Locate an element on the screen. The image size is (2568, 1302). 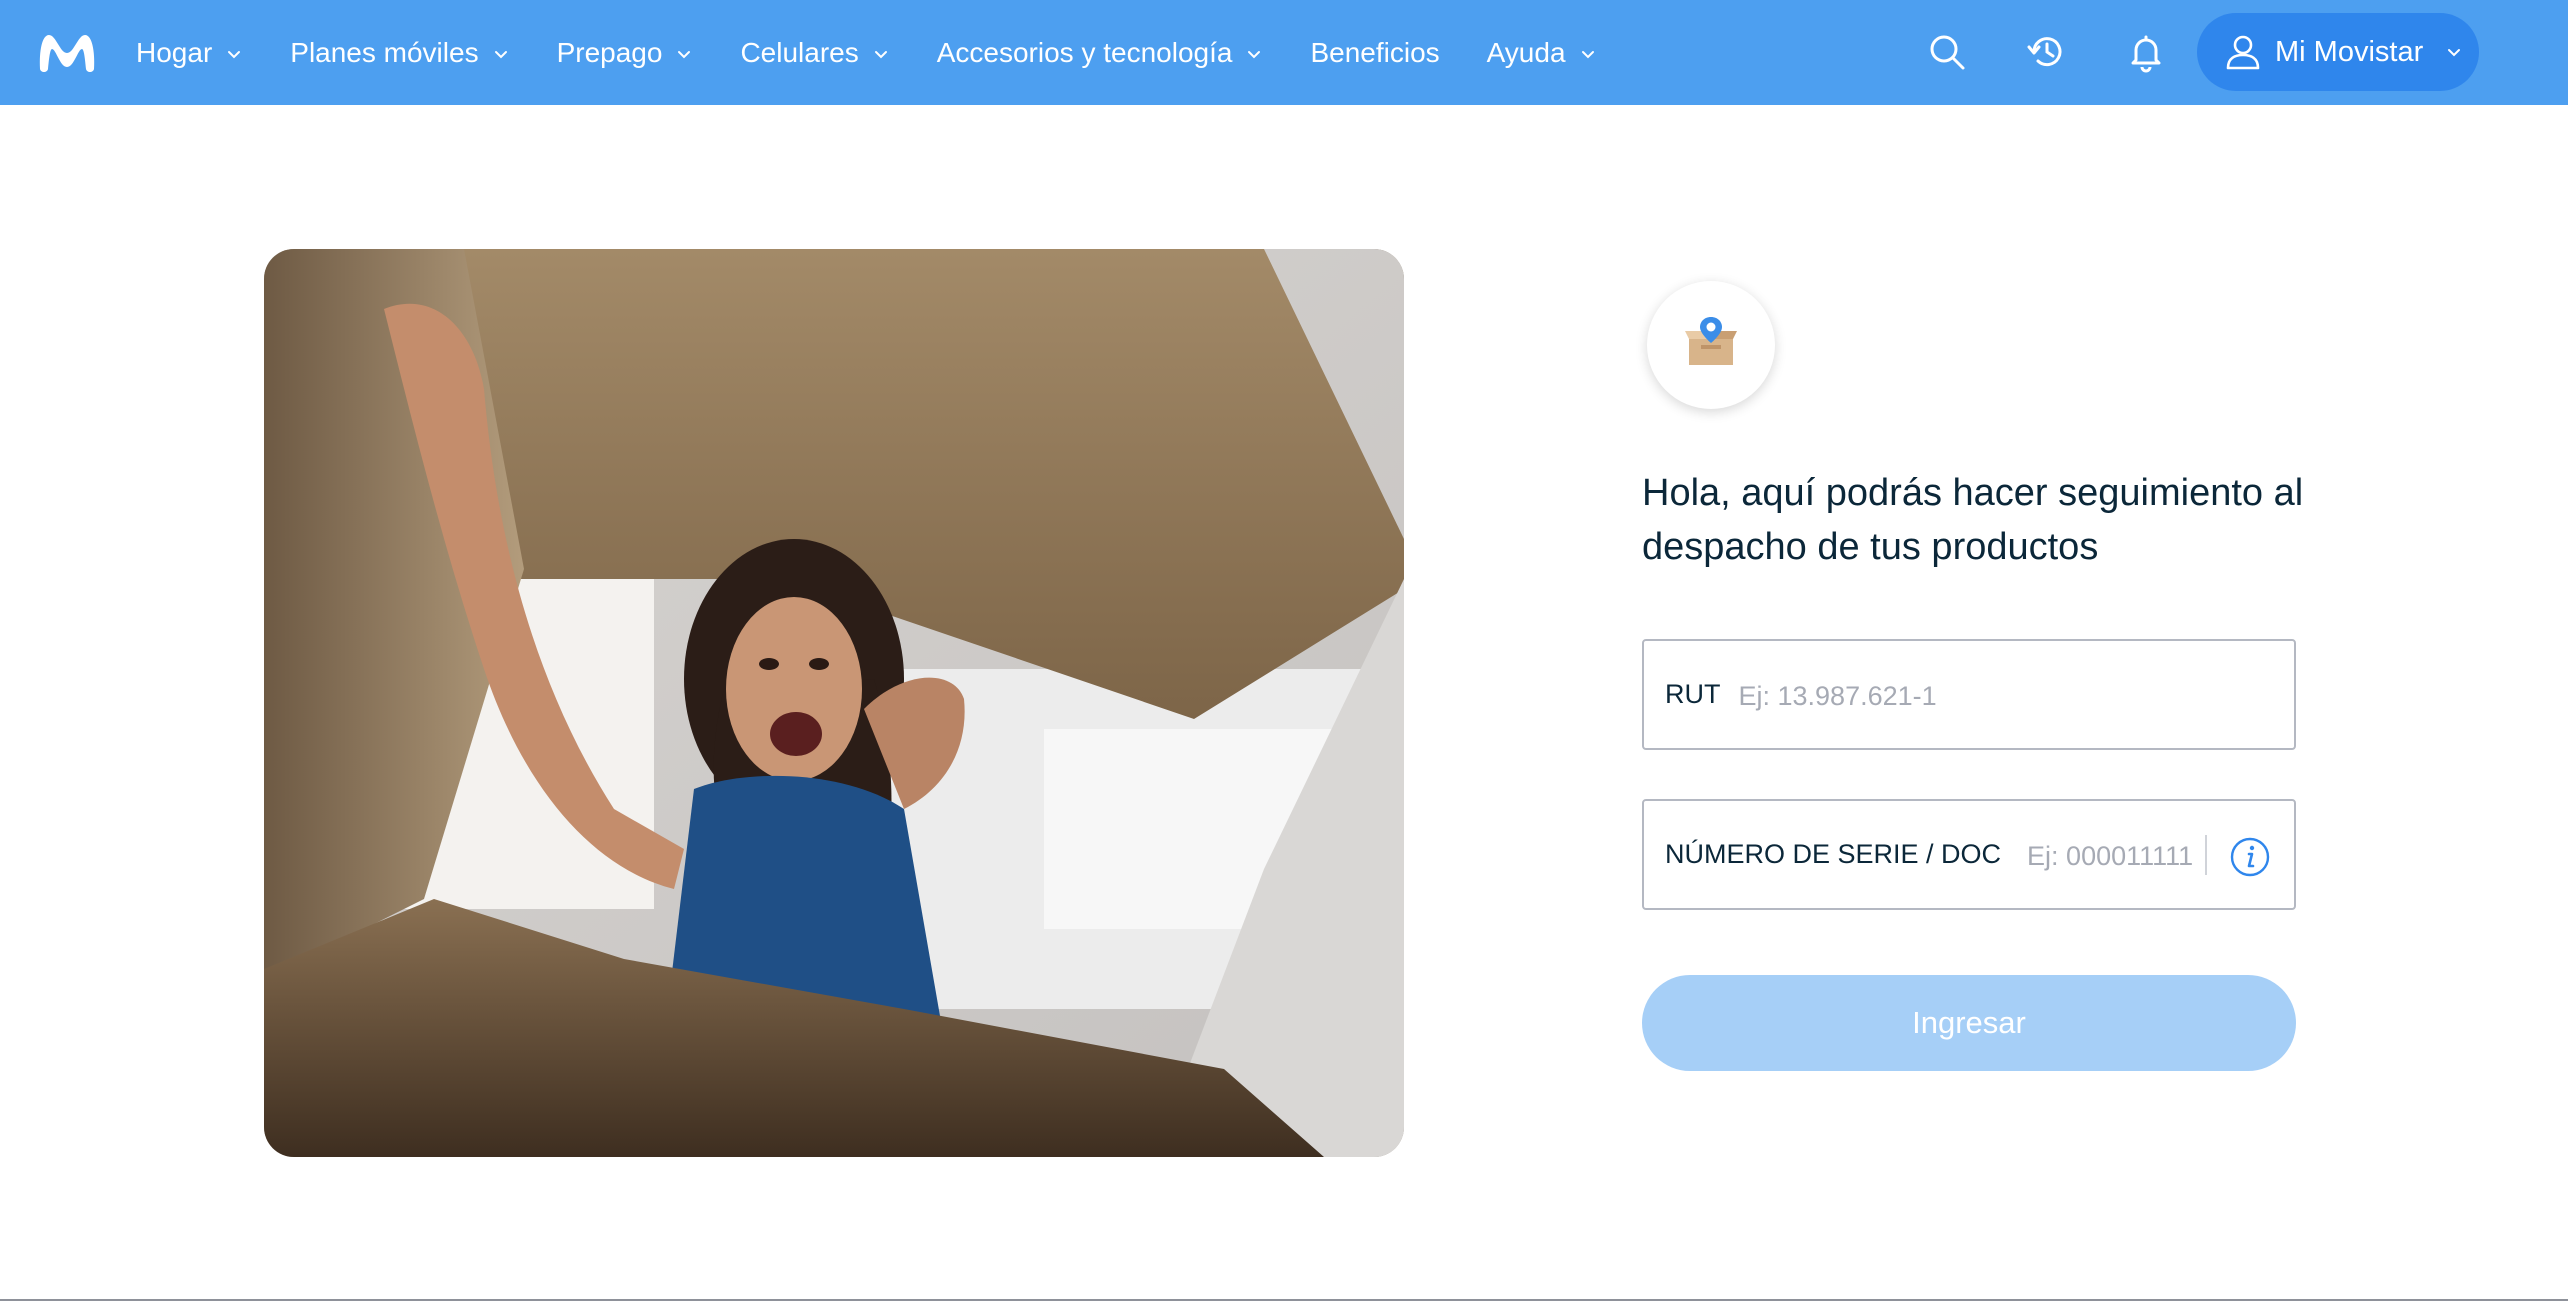
history-icon is located at coordinates (2047, 52).